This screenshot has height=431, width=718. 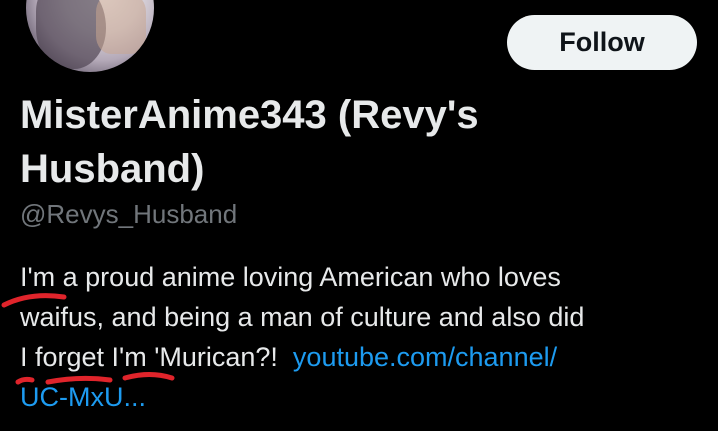 I want to click on avatar, so click(x=90, y=38).